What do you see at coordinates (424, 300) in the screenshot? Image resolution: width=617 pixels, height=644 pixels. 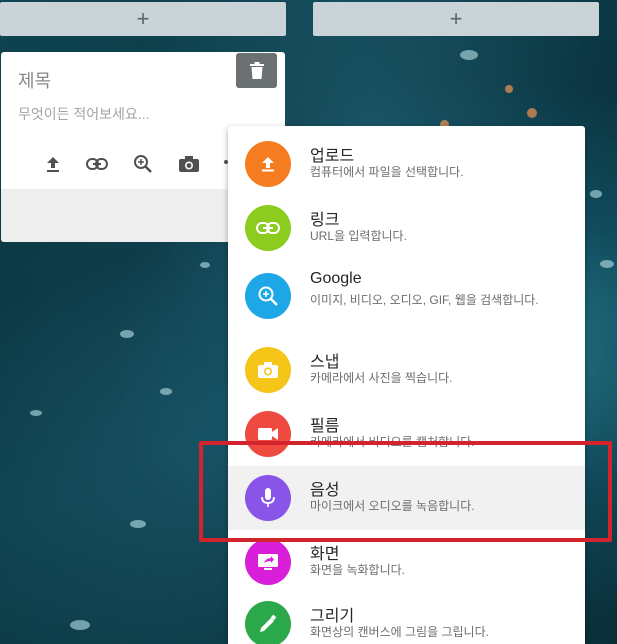 I see `menu-item-desc: 이미지, 비디오, 오디오, GIF, 웹을 검색합니다.` at bounding box center [424, 300].